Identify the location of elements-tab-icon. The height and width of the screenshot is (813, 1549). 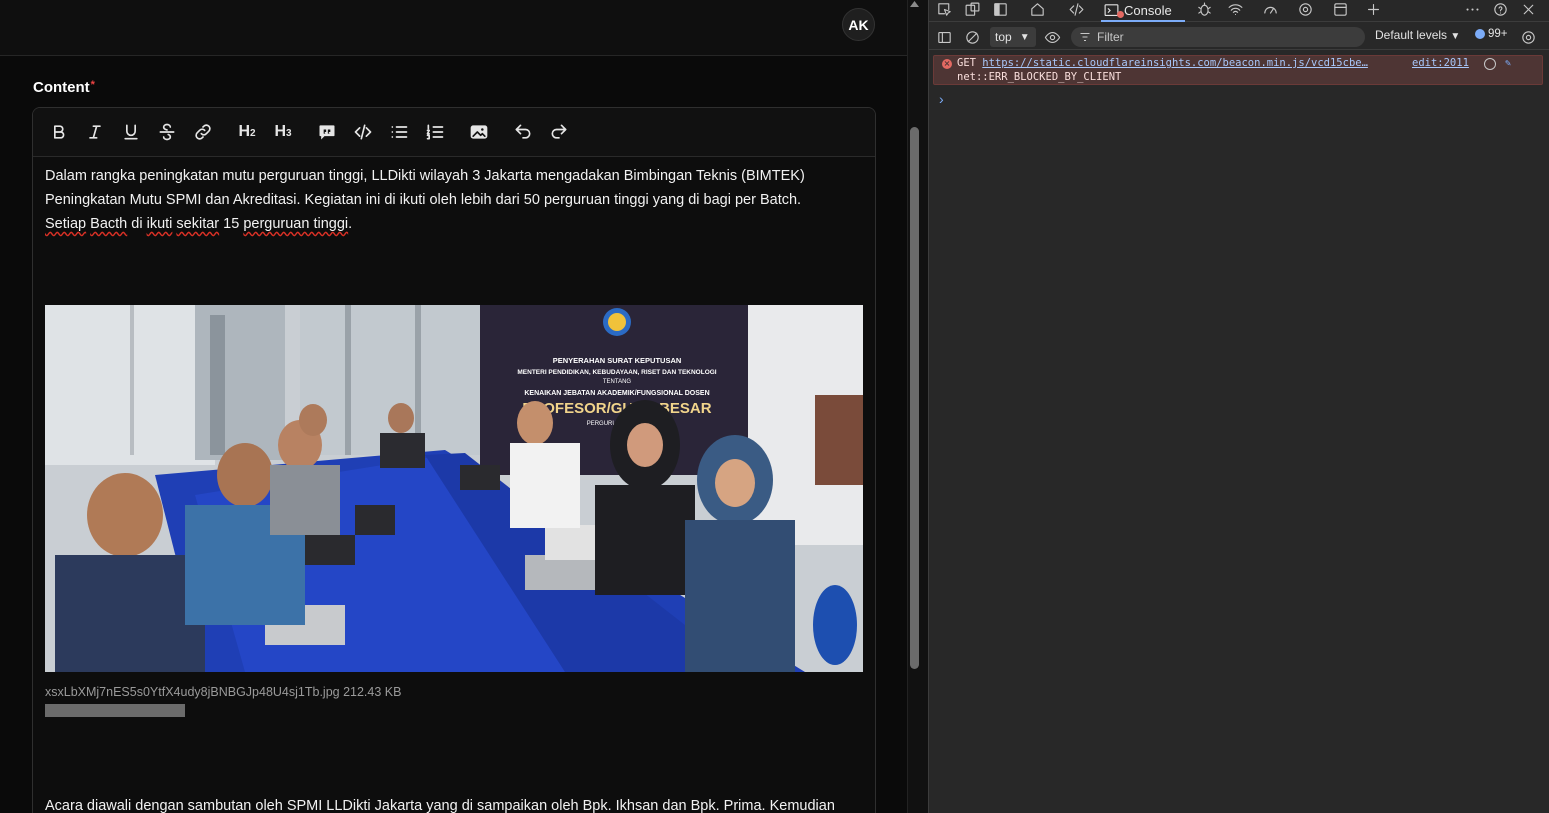
(1076, 9).